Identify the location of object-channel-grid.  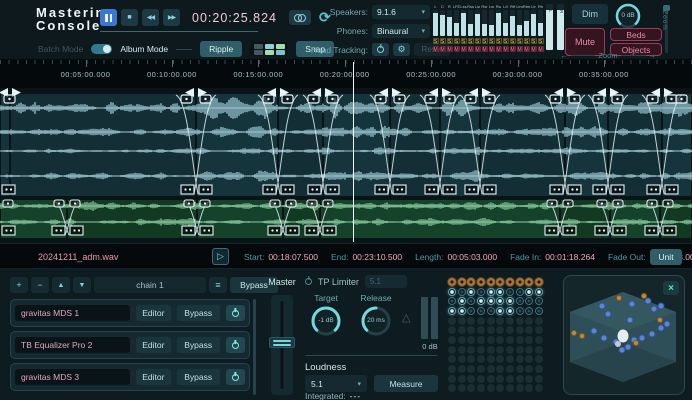
(495, 335).